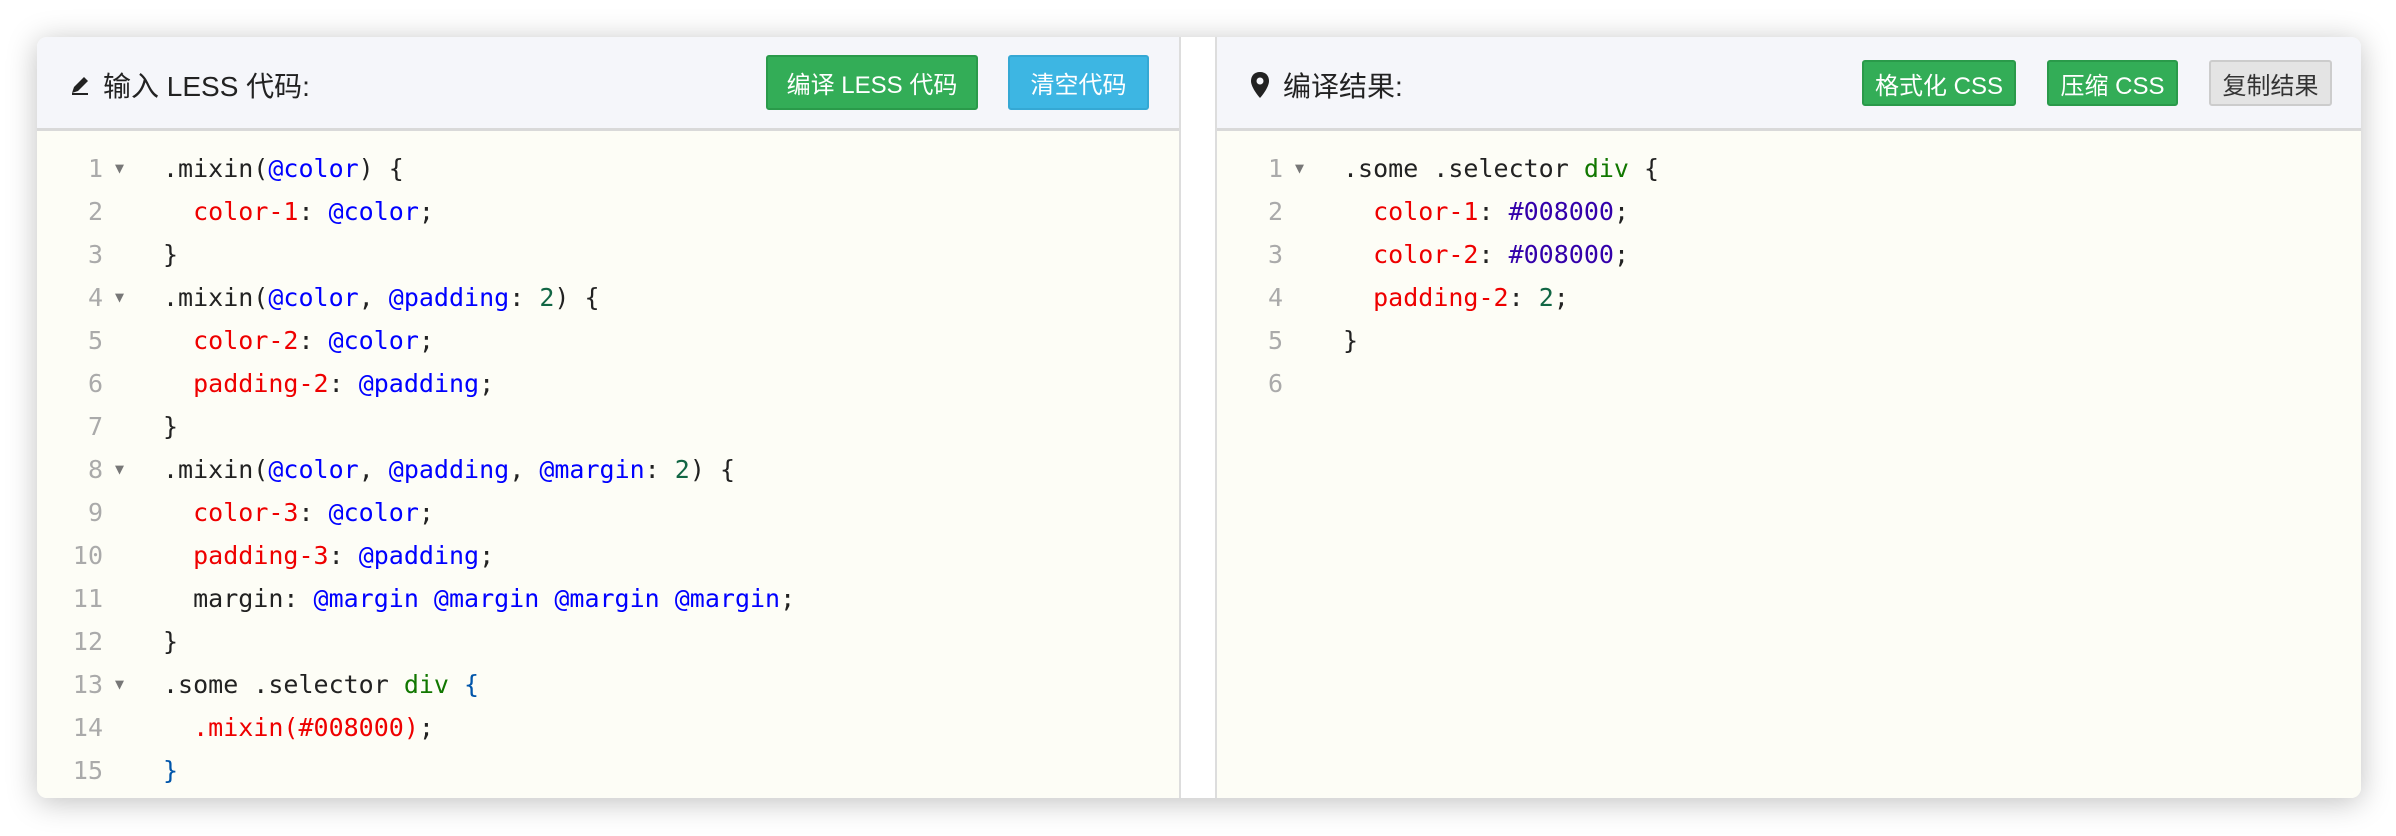 The width and height of the screenshot is (2396, 836). I want to click on line-number: 3, so click(95, 254).